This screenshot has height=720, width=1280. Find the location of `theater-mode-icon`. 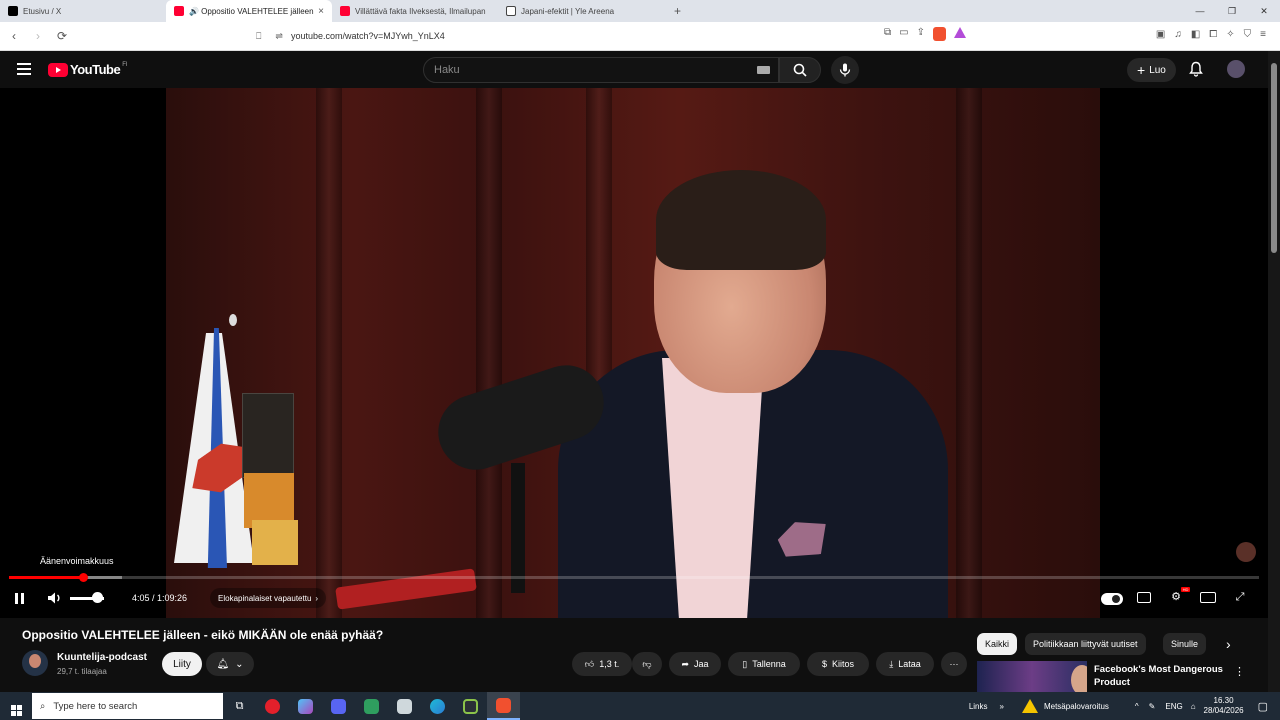

theater-mode-icon is located at coordinates (1208, 597).